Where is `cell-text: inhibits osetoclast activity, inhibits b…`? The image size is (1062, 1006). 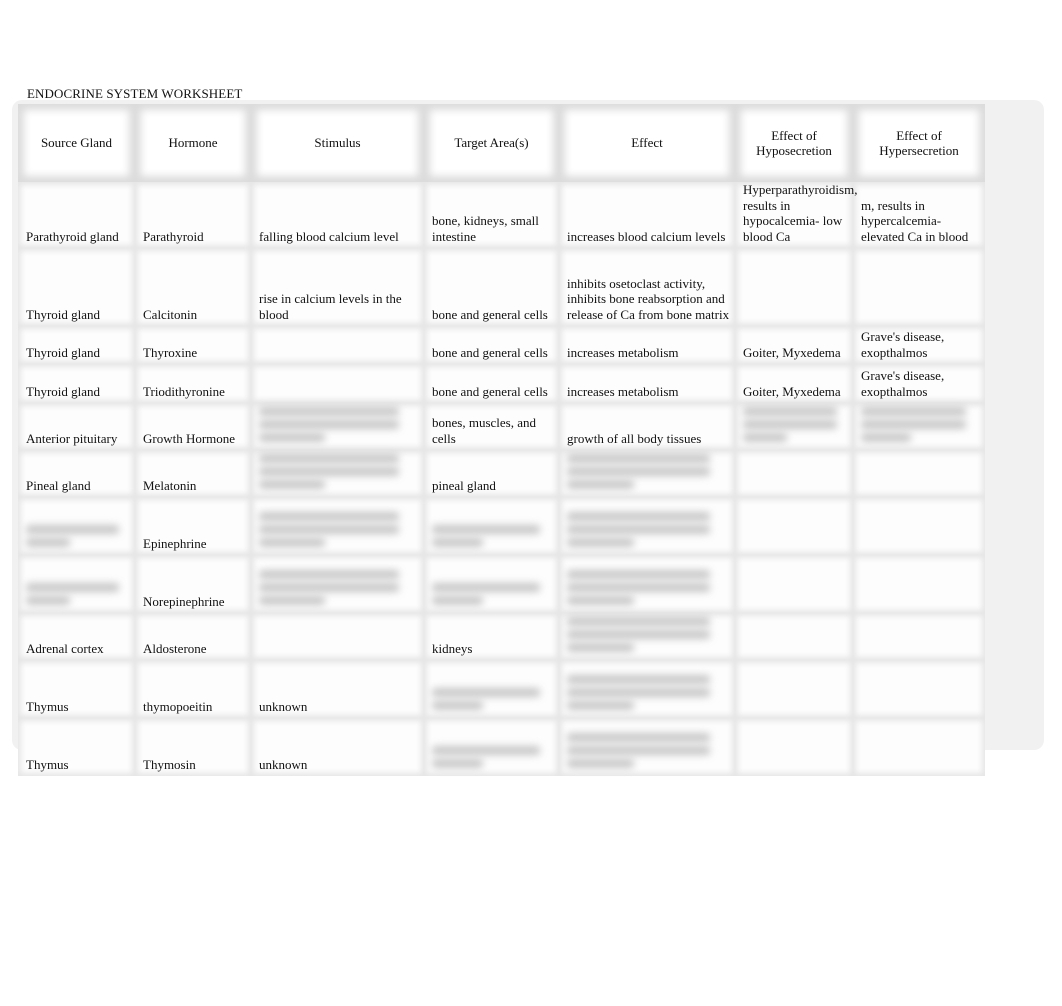 cell-text: inhibits osetoclast activity, inhibits b… is located at coordinates (648, 298).